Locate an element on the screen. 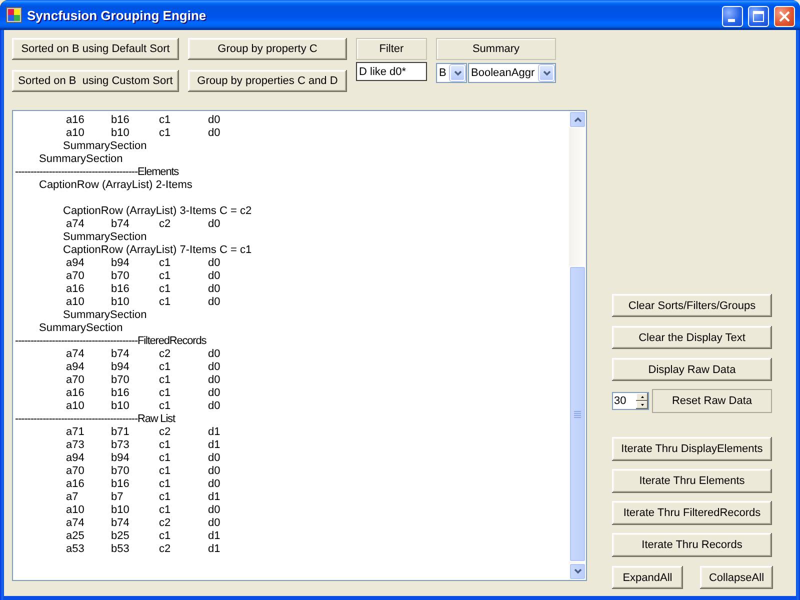 This screenshot has height=600, width=800. record-value: a70 is located at coordinates (75, 276).